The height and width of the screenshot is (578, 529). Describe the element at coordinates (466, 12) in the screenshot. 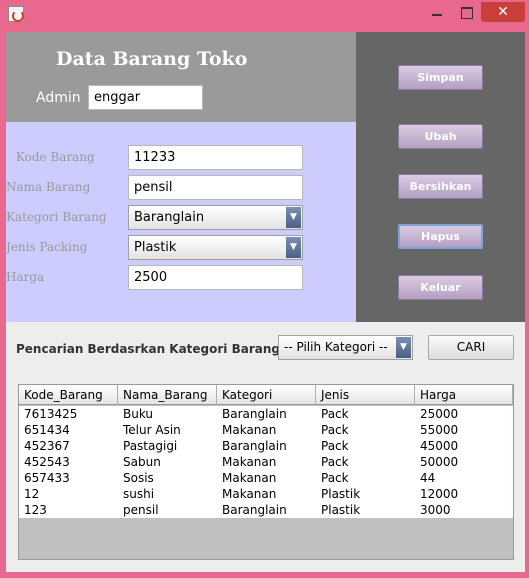

I see `maximize-icon` at that location.